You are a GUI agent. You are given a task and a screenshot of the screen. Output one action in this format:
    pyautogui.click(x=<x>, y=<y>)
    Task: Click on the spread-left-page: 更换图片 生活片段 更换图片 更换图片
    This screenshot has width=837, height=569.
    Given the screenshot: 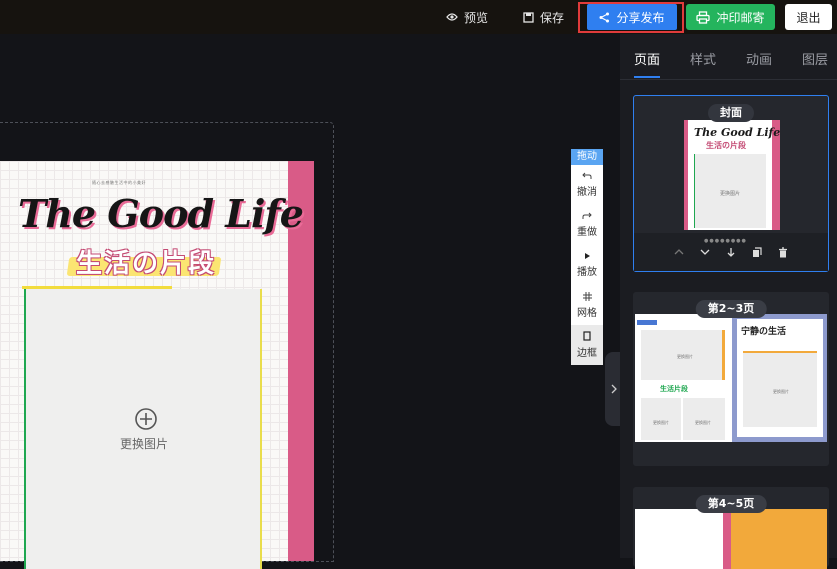 What is the action you would take?
    pyautogui.click(x=683, y=378)
    